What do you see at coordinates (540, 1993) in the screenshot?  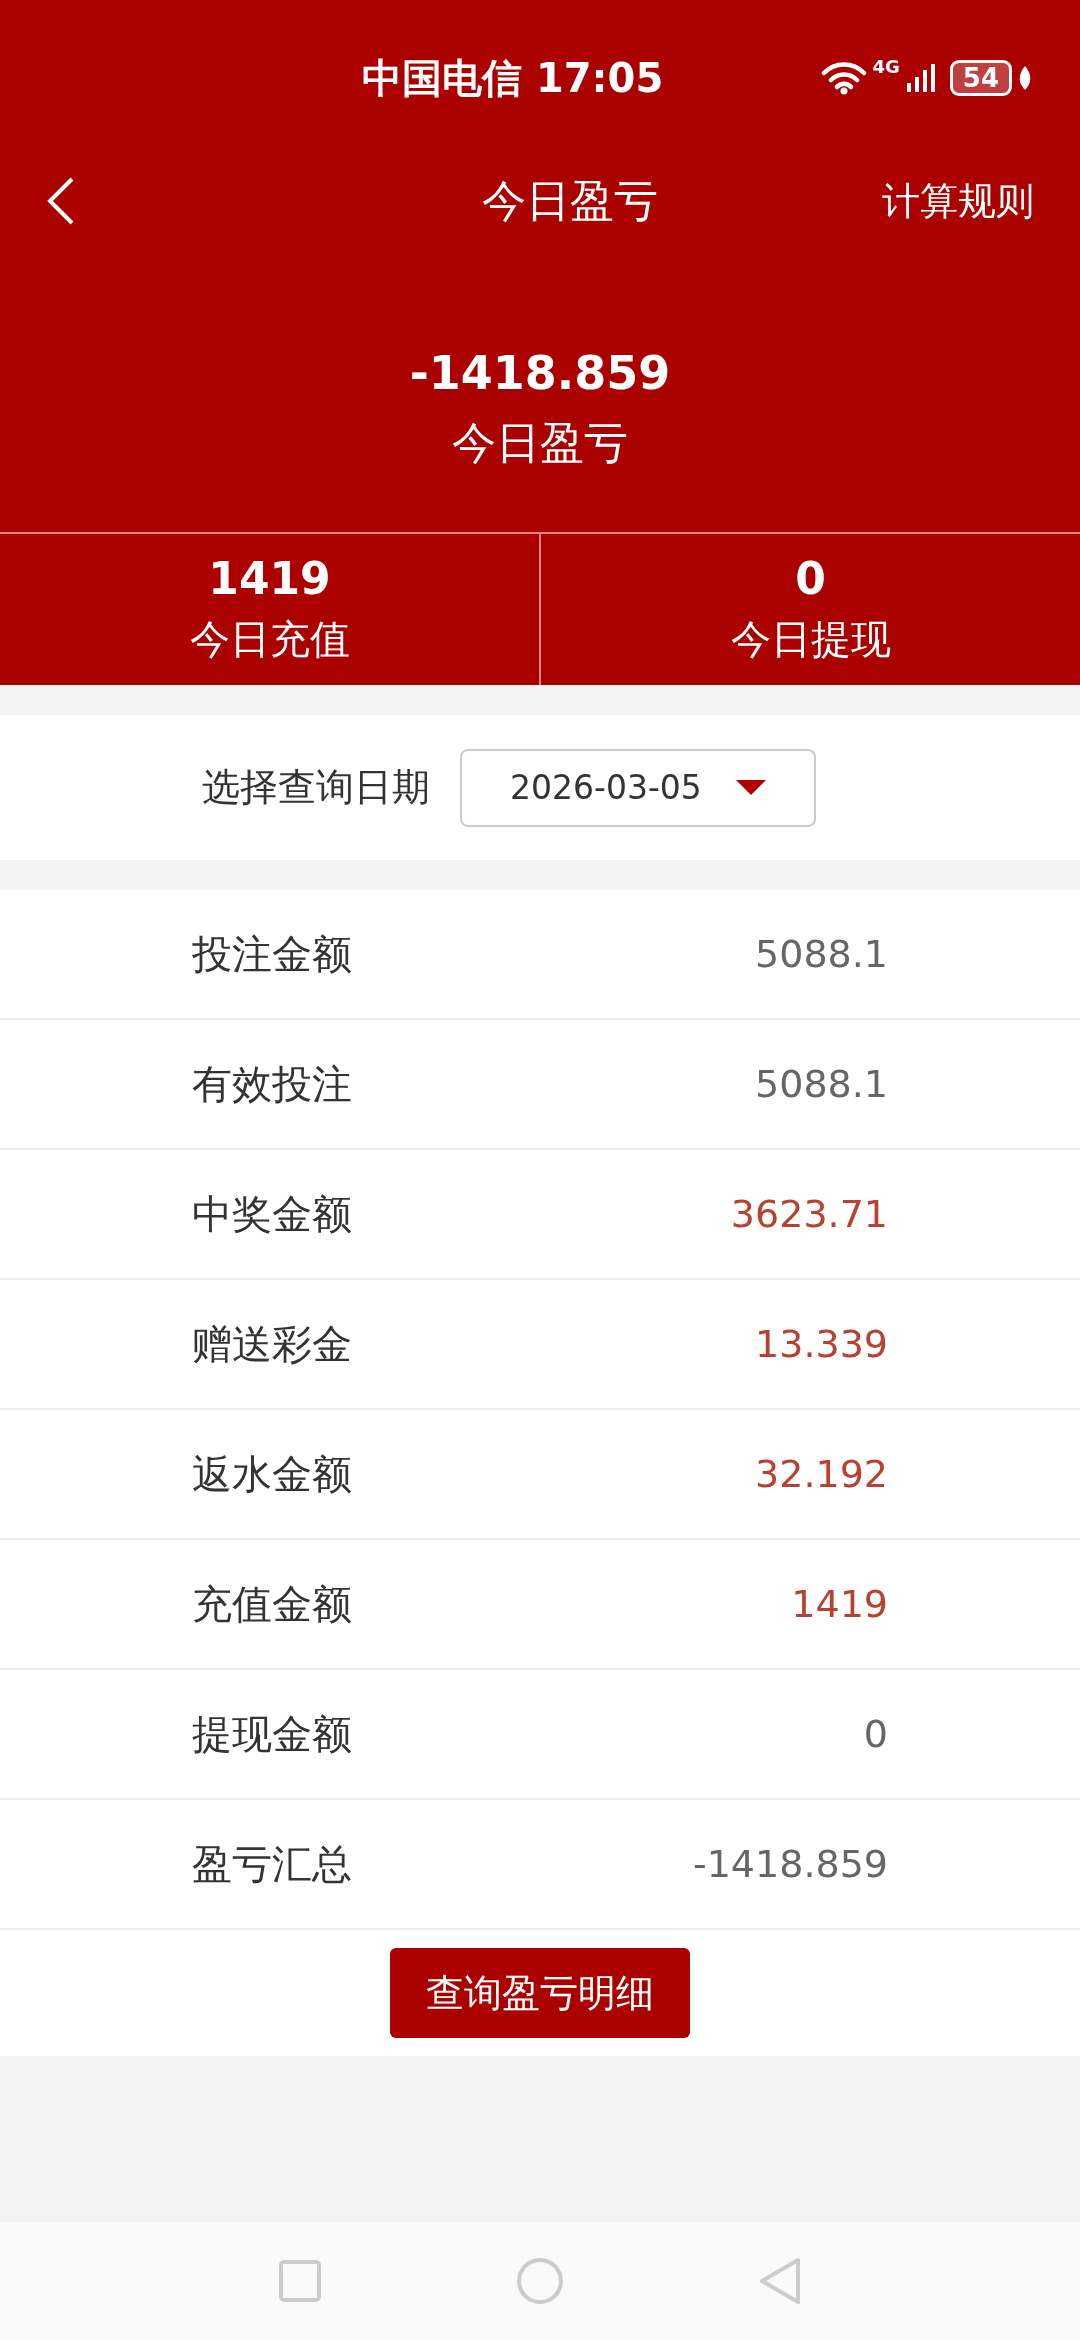 I see `detail-button: 查询盈亏明细` at bounding box center [540, 1993].